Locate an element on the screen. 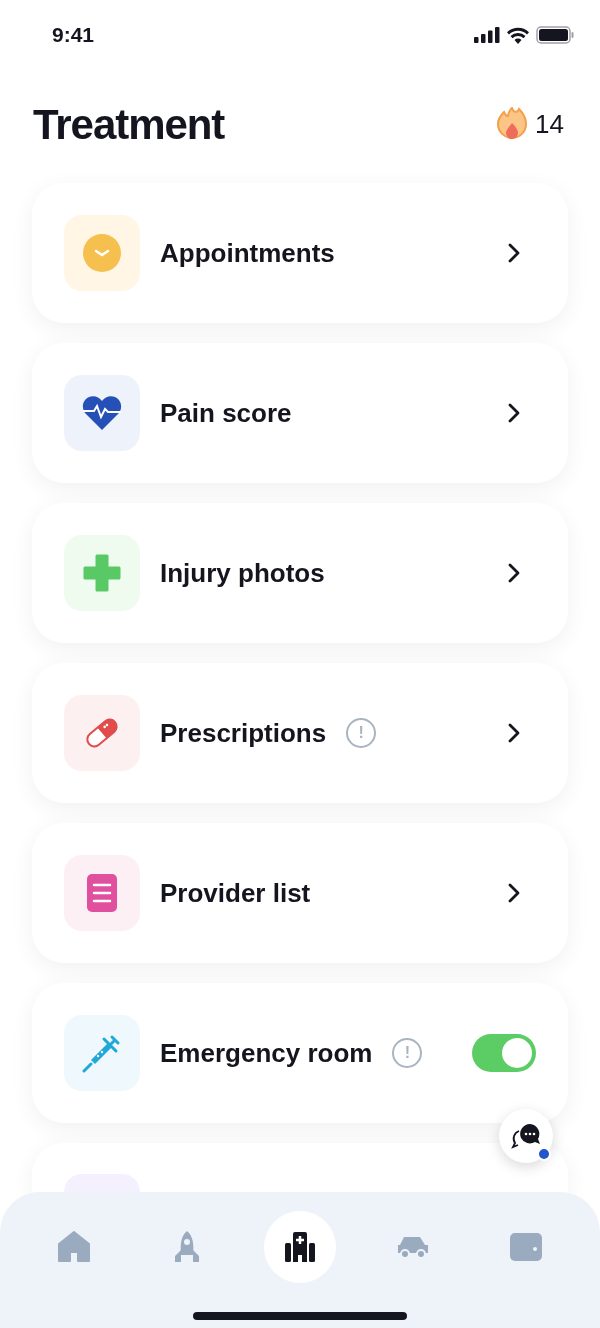 This screenshot has width=600, height=1328. menu-card: Appointments is located at coordinates (300, 253).